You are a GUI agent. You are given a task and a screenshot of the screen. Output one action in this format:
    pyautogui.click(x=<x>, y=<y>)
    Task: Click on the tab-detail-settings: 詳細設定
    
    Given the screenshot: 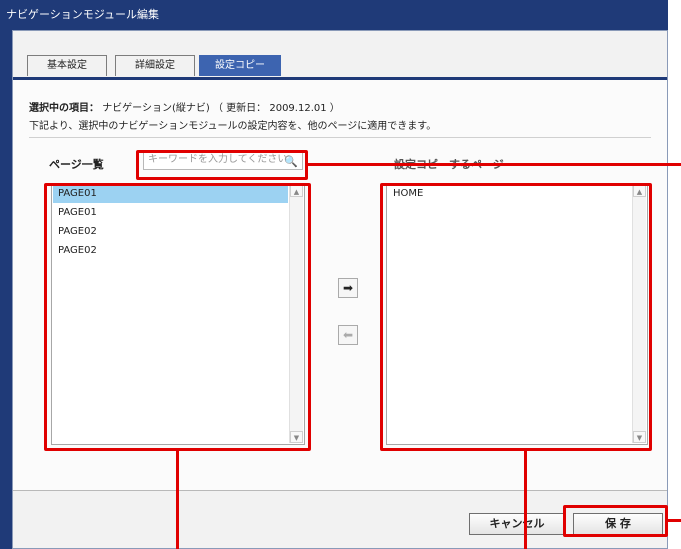 What is the action you would take?
    pyautogui.click(x=155, y=65)
    